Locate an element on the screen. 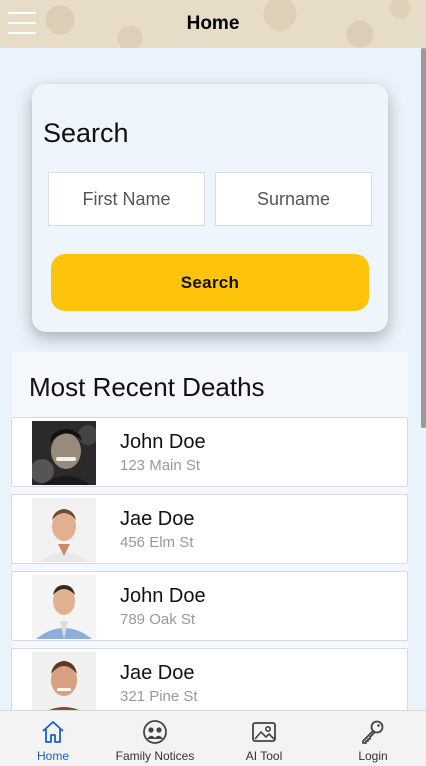 The image size is (426, 766). nav-ai-tool: AI Tool is located at coordinates (264, 738).